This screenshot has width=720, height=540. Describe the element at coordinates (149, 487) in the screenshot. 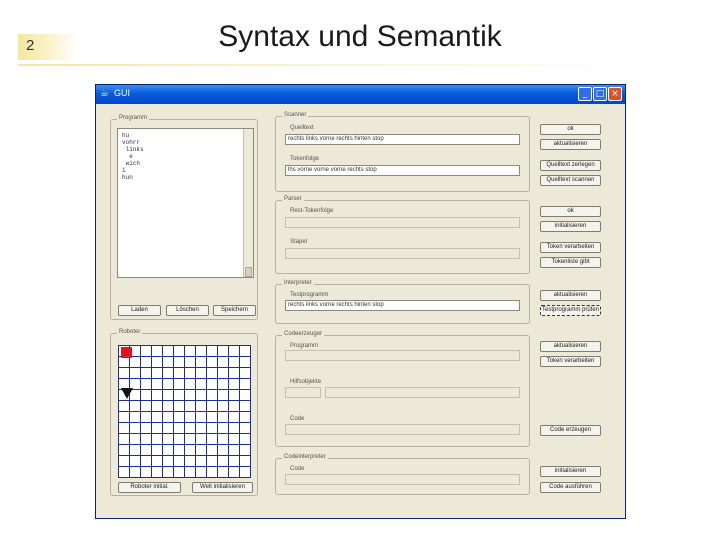

I see `roboter-init-button: Roboter initial.` at that location.